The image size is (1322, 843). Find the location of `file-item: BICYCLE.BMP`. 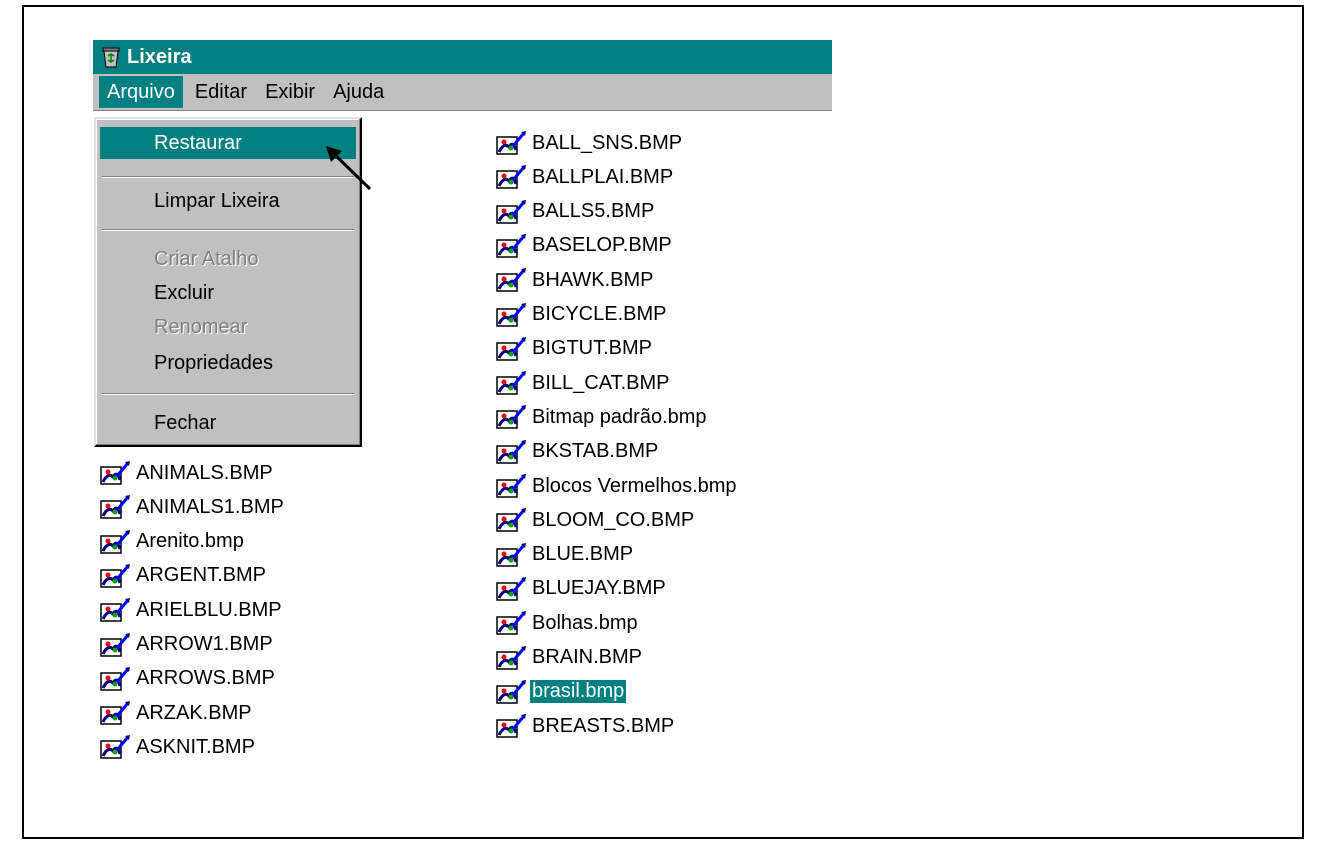

file-item: BICYCLE.BMP is located at coordinates (581, 315).